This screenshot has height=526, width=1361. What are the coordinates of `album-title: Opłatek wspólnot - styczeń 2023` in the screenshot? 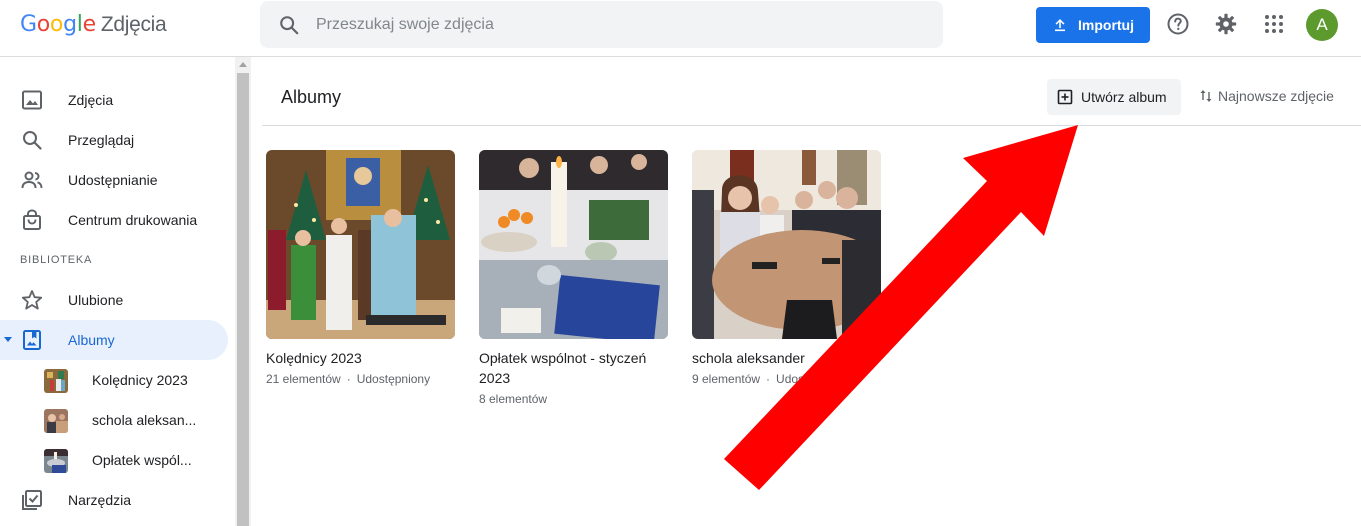 It's located at (573, 368).